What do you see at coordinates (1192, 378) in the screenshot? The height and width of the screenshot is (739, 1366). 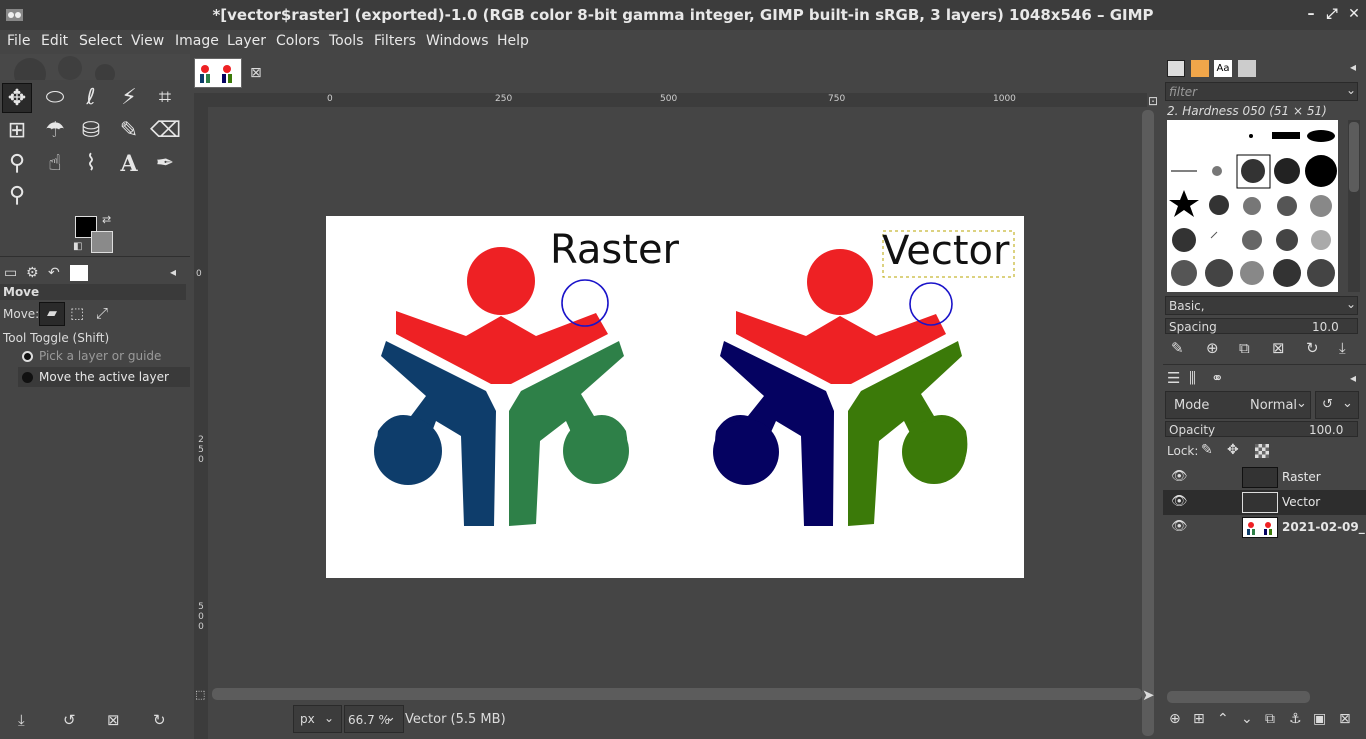 I see `channels-tab-icon: ⫼` at bounding box center [1192, 378].